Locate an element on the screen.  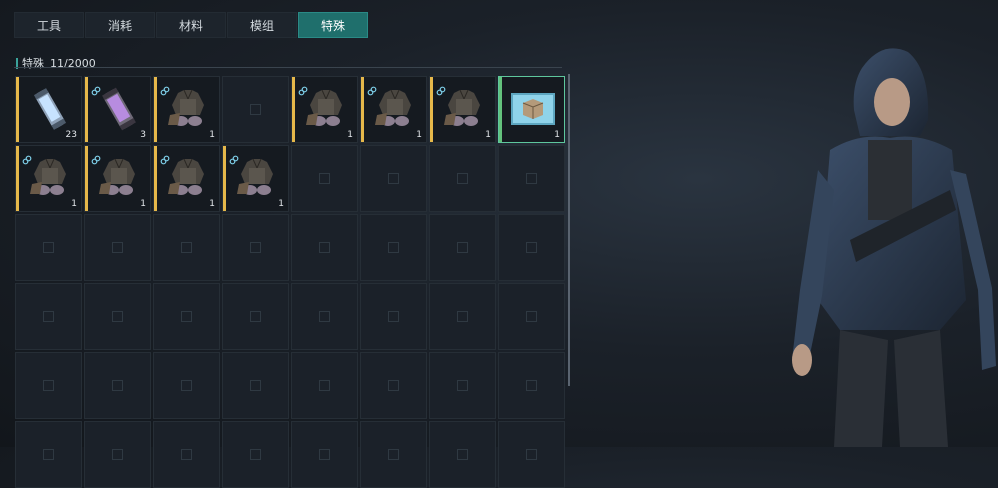
section-header: 特殊 11/2000 is located at coordinates (56, 63).